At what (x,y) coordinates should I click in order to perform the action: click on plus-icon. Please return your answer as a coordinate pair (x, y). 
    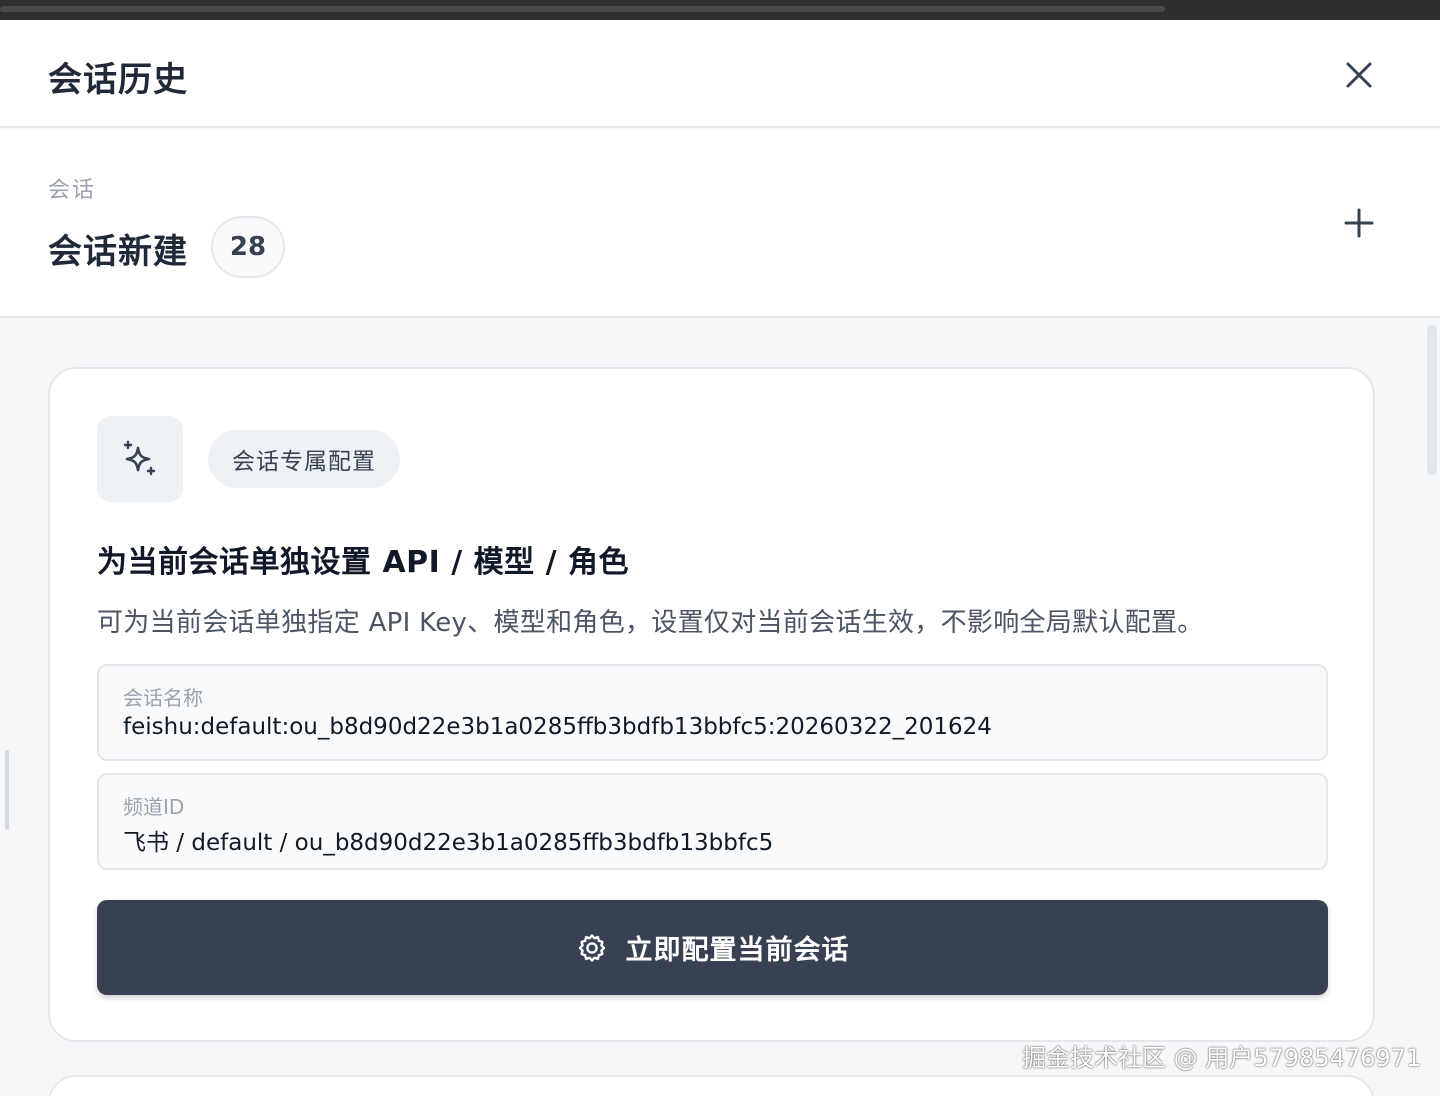
    Looking at the image, I should click on (1359, 223).